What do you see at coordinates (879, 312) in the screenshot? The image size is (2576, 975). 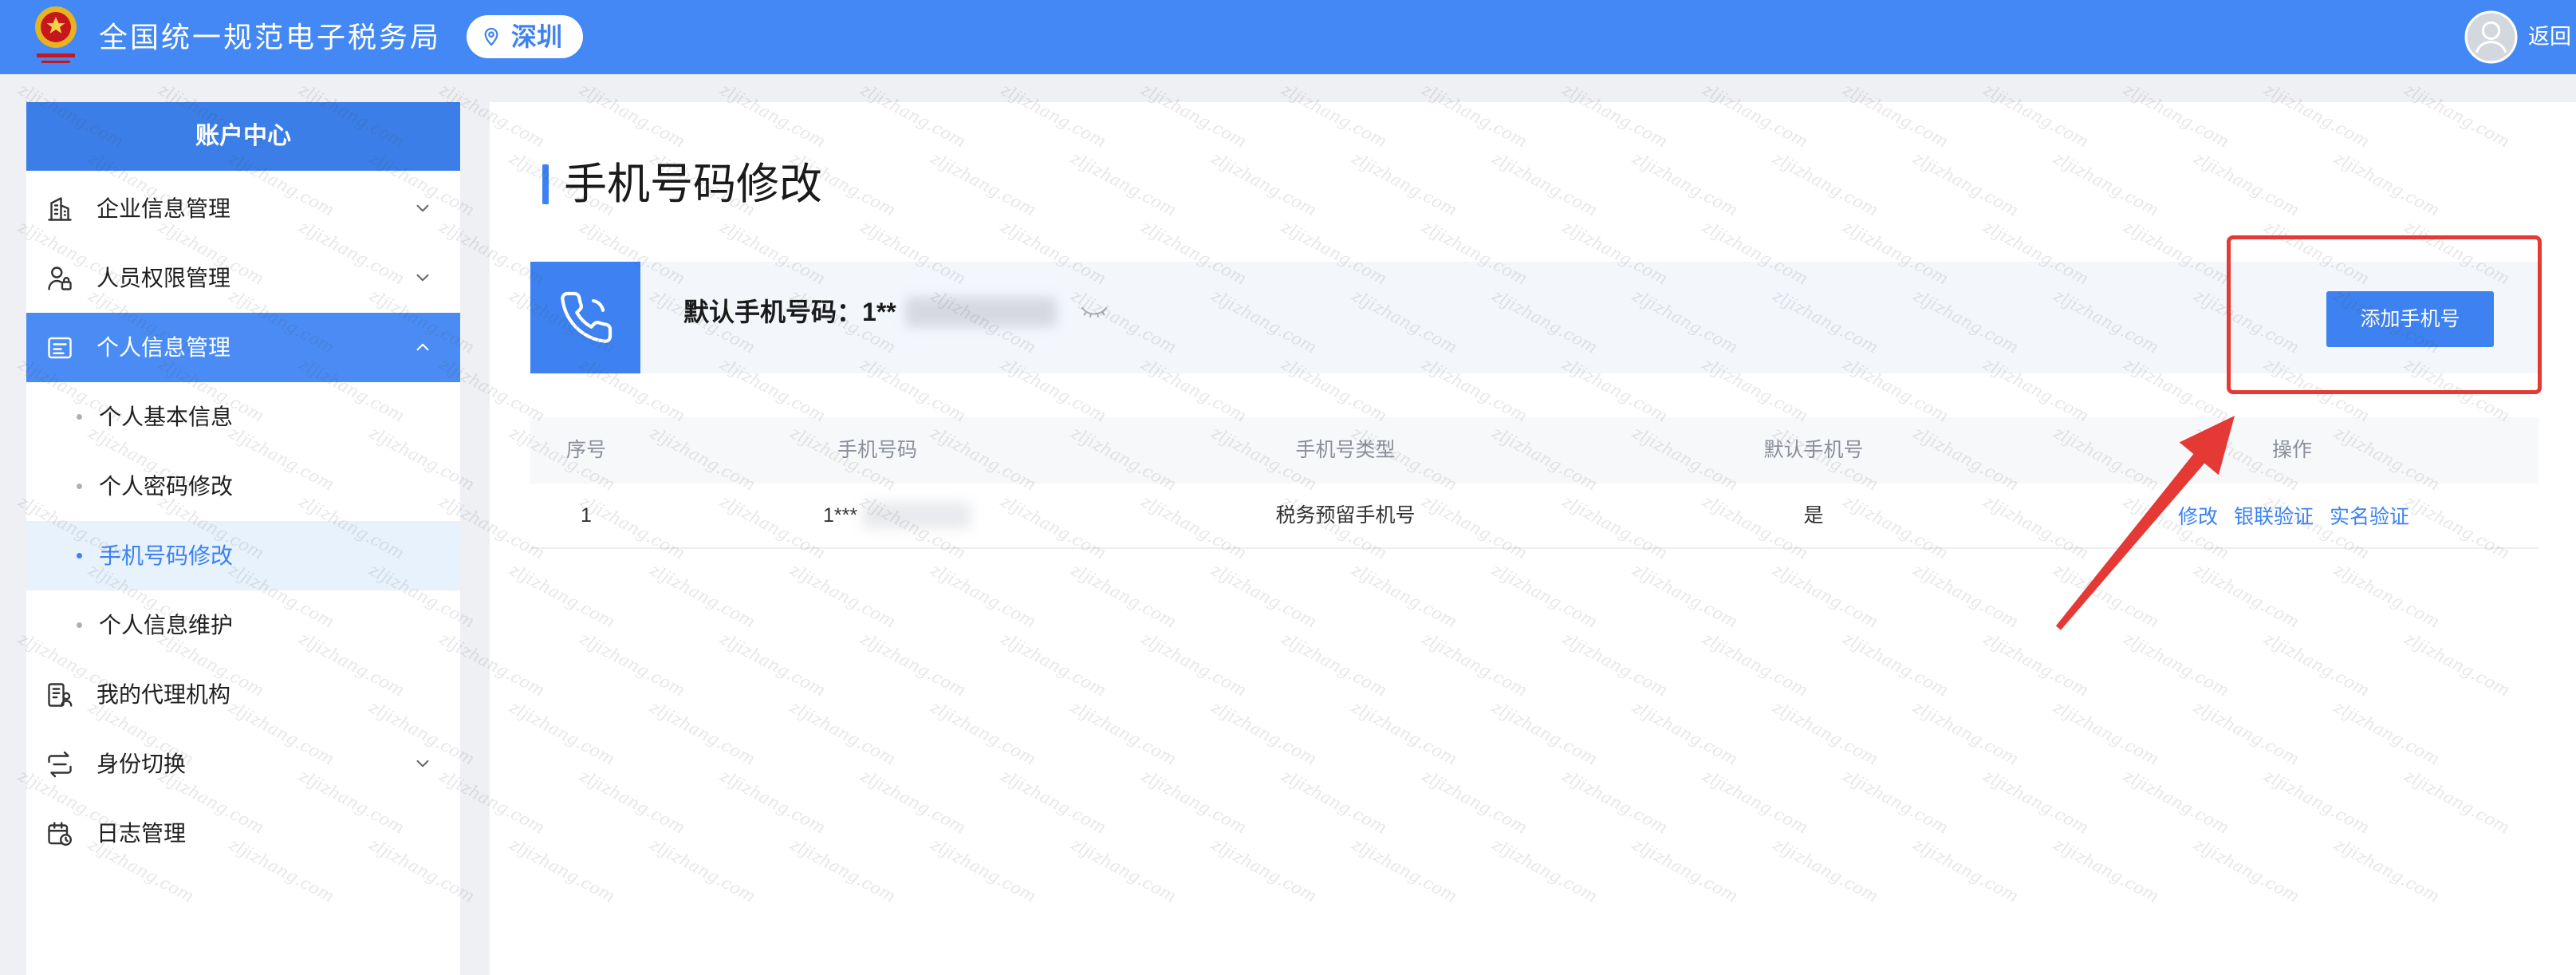 I see `default-phone-value: 1**` at bounding box center [879, 312].